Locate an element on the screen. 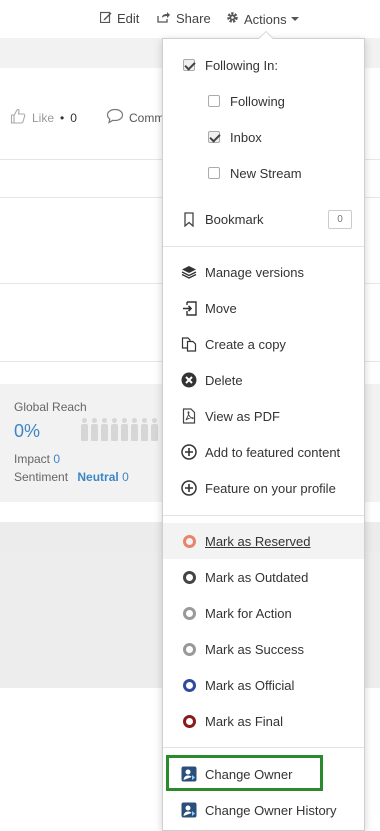 The width and height of the screenshot is (380, 831). global-reach-value: 0% is located at coordinates (27, 431).